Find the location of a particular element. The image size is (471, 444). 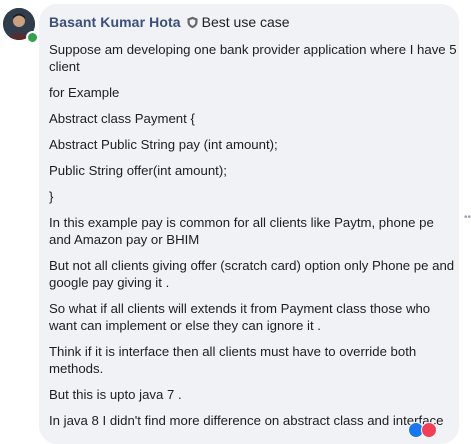

comment-paragraph: Abstract Public String pay (int amount); is located at coordinates (163, 144).